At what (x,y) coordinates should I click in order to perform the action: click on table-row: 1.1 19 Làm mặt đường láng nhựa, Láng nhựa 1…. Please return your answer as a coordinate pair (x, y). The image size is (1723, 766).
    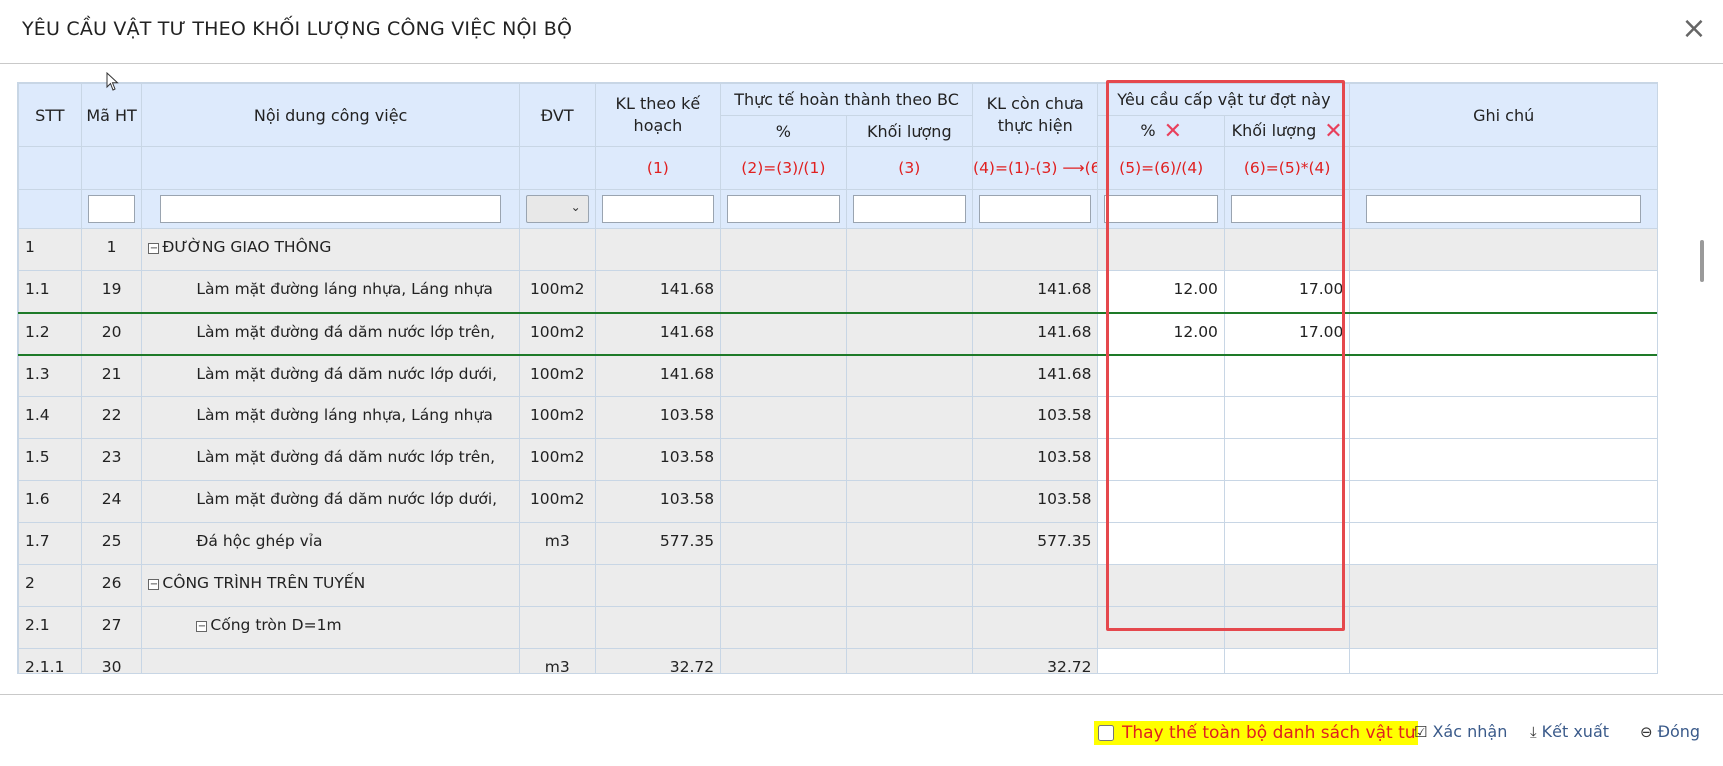
    Looking at the image, I should click on (837, 291).